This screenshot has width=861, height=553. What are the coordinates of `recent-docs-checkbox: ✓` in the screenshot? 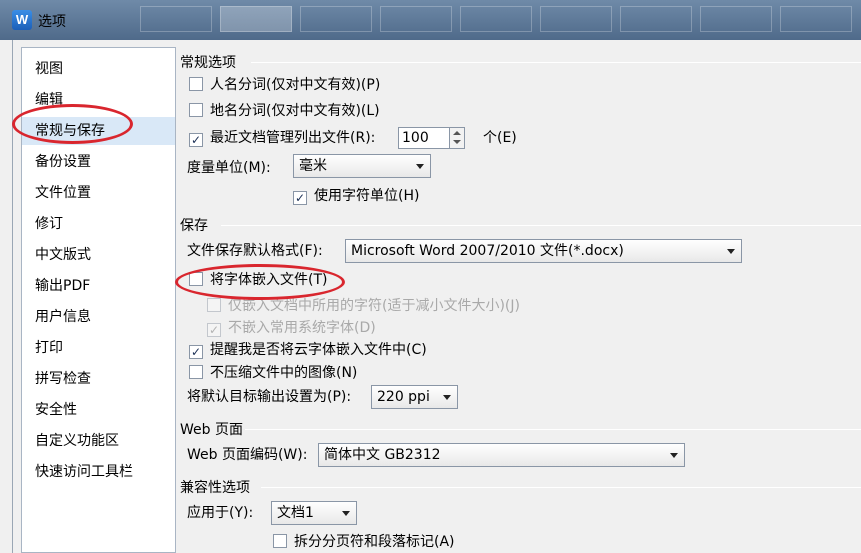 It's located at (196, 140).